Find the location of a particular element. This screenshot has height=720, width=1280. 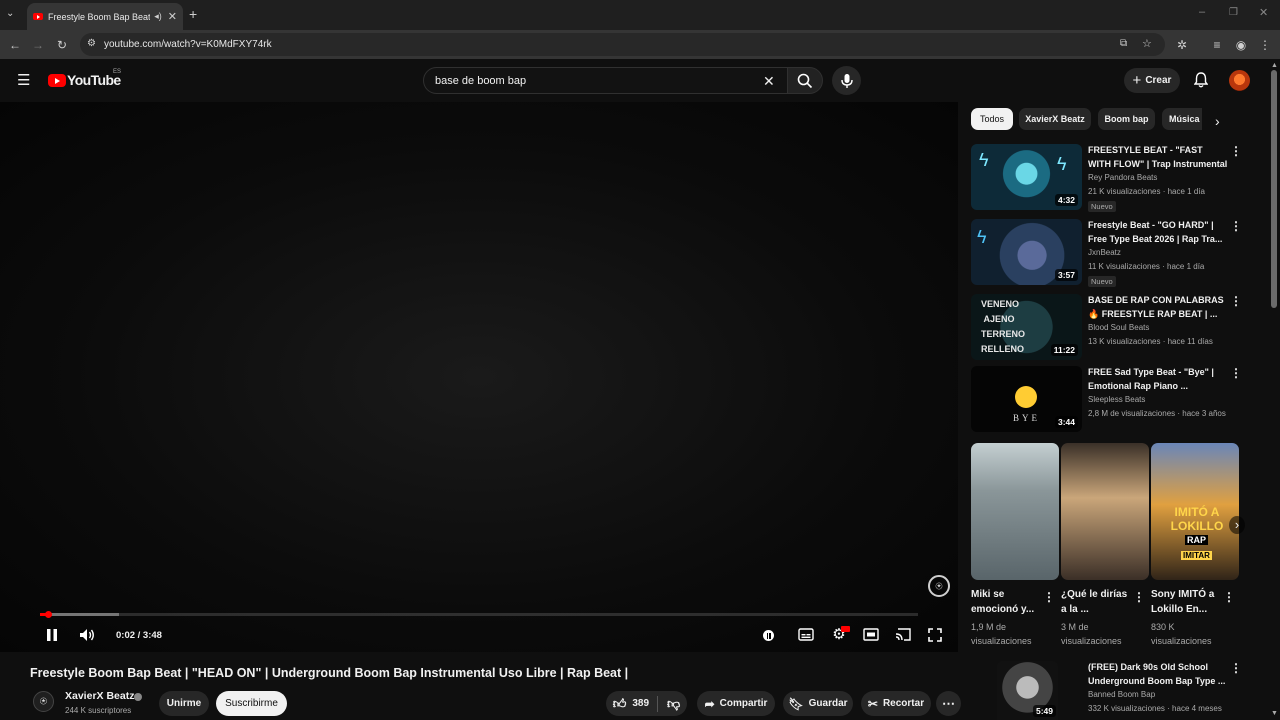

volume-button is located at coordinates (87, 637).